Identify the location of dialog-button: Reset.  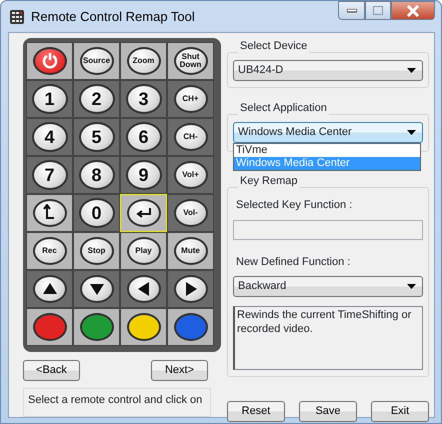
(256, 411).